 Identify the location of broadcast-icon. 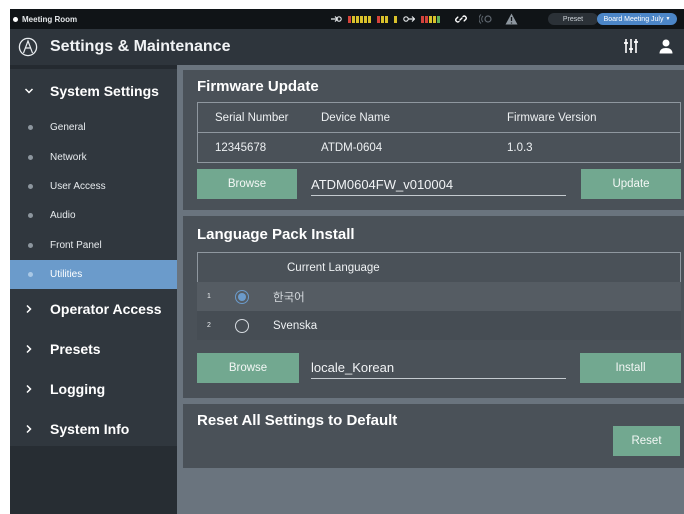
(486, 19).